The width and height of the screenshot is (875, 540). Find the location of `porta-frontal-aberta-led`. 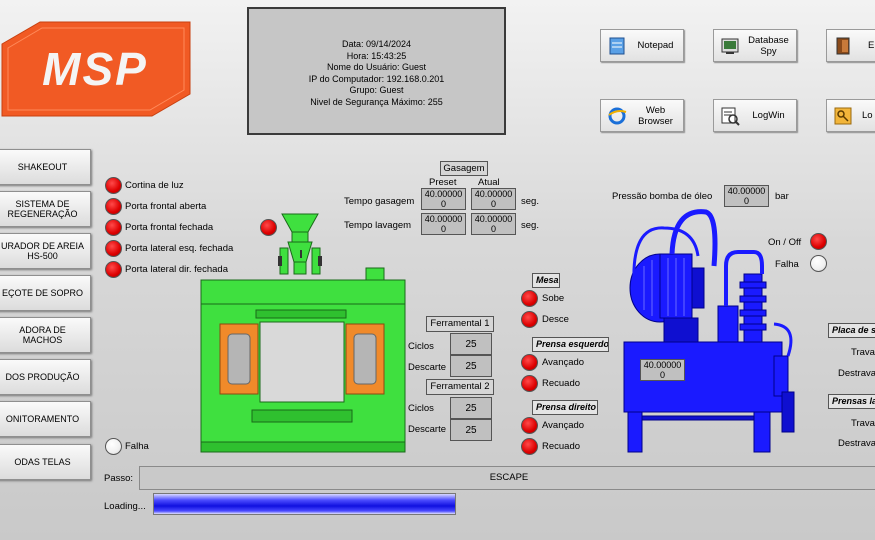

porta-frontal-aberta-led is located at coordinates (113, 206).